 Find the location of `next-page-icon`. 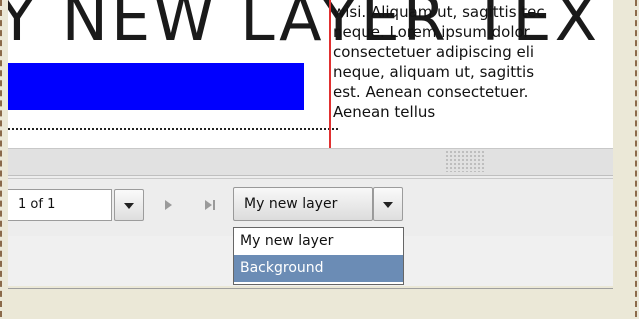

next-page-icon is located at coordinates (169, 205).